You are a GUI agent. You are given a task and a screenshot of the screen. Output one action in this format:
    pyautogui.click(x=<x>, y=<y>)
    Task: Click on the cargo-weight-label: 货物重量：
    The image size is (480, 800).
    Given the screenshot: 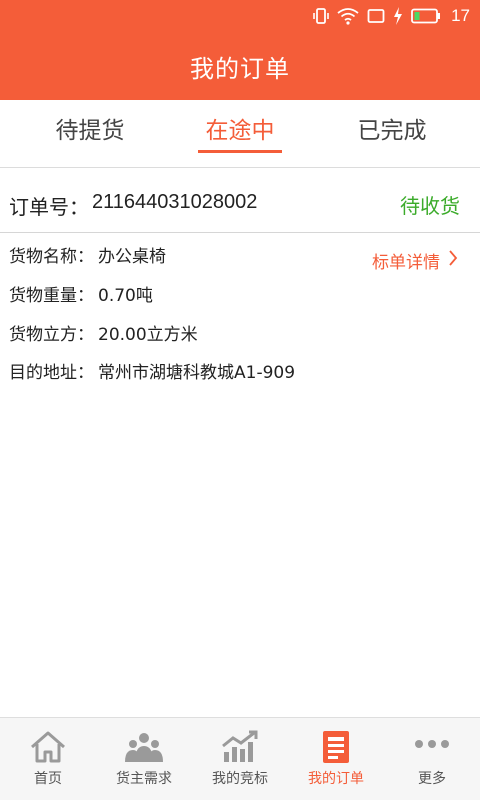 What is the action you would take?
    pyautogui.click(x=51, y=296)
    